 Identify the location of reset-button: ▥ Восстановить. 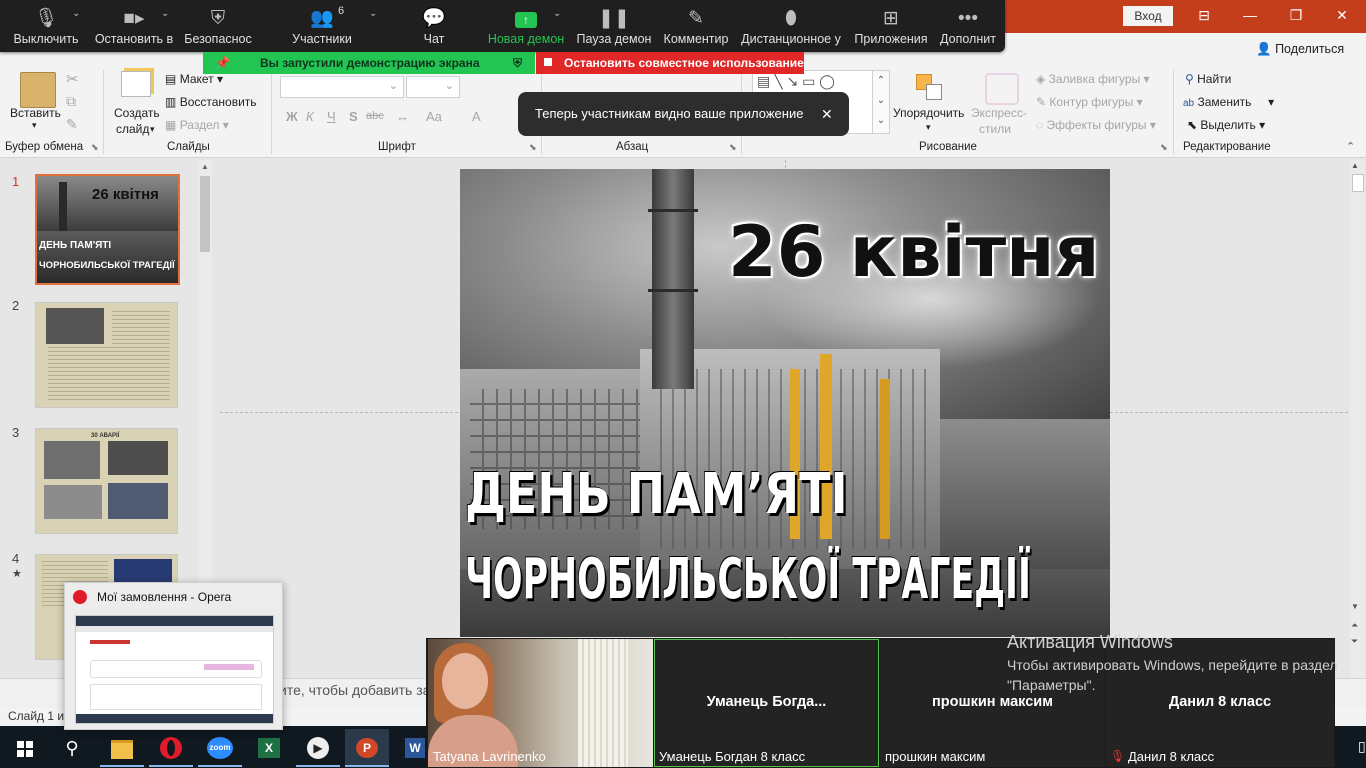
(211, 102).